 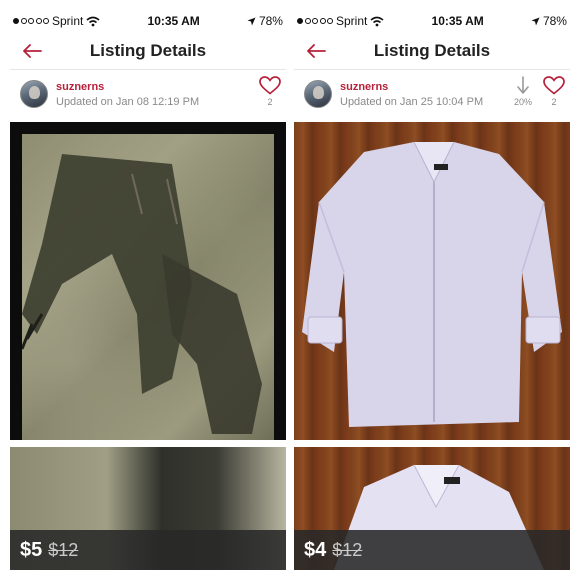 What do you see at coordinates (31, 549) in the screenshot?
I see `price-current: $5` at bounding box center [31, 549].